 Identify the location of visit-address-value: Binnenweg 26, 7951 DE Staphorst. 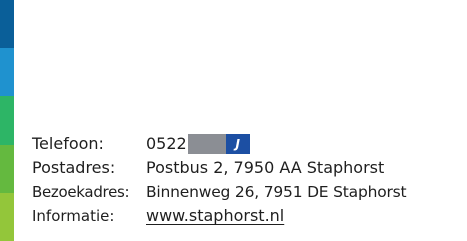
(276, 192).